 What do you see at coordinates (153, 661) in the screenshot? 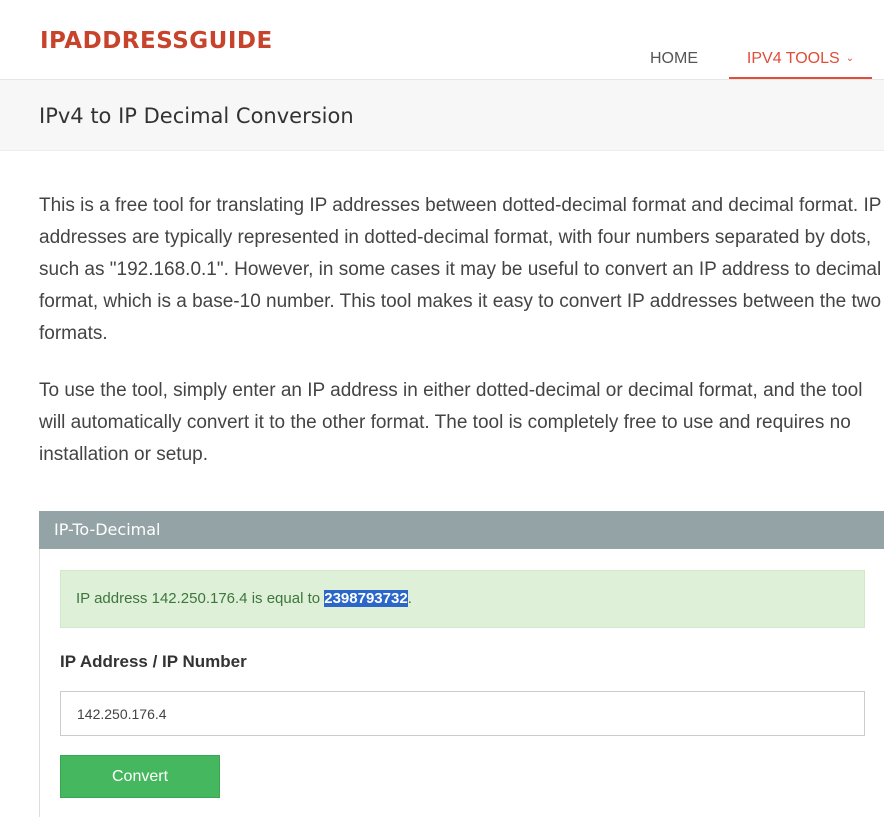
I see `ip-field-label: IP Address / IP Number` at bounding box center [153, 661].